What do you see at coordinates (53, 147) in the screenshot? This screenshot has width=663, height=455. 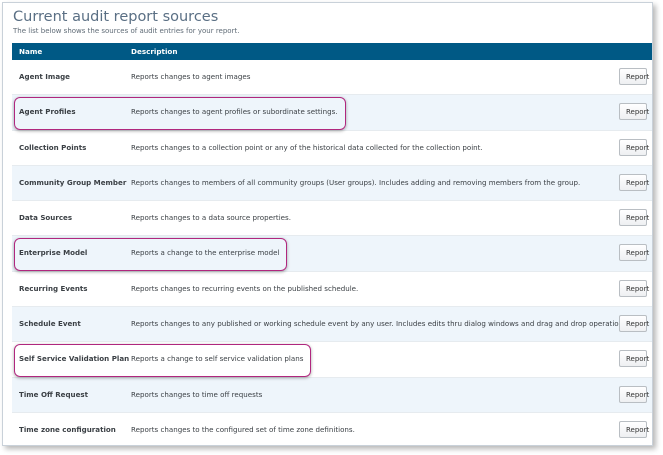 I see `source-name: Collection Points` at bounding box center [53, 147].